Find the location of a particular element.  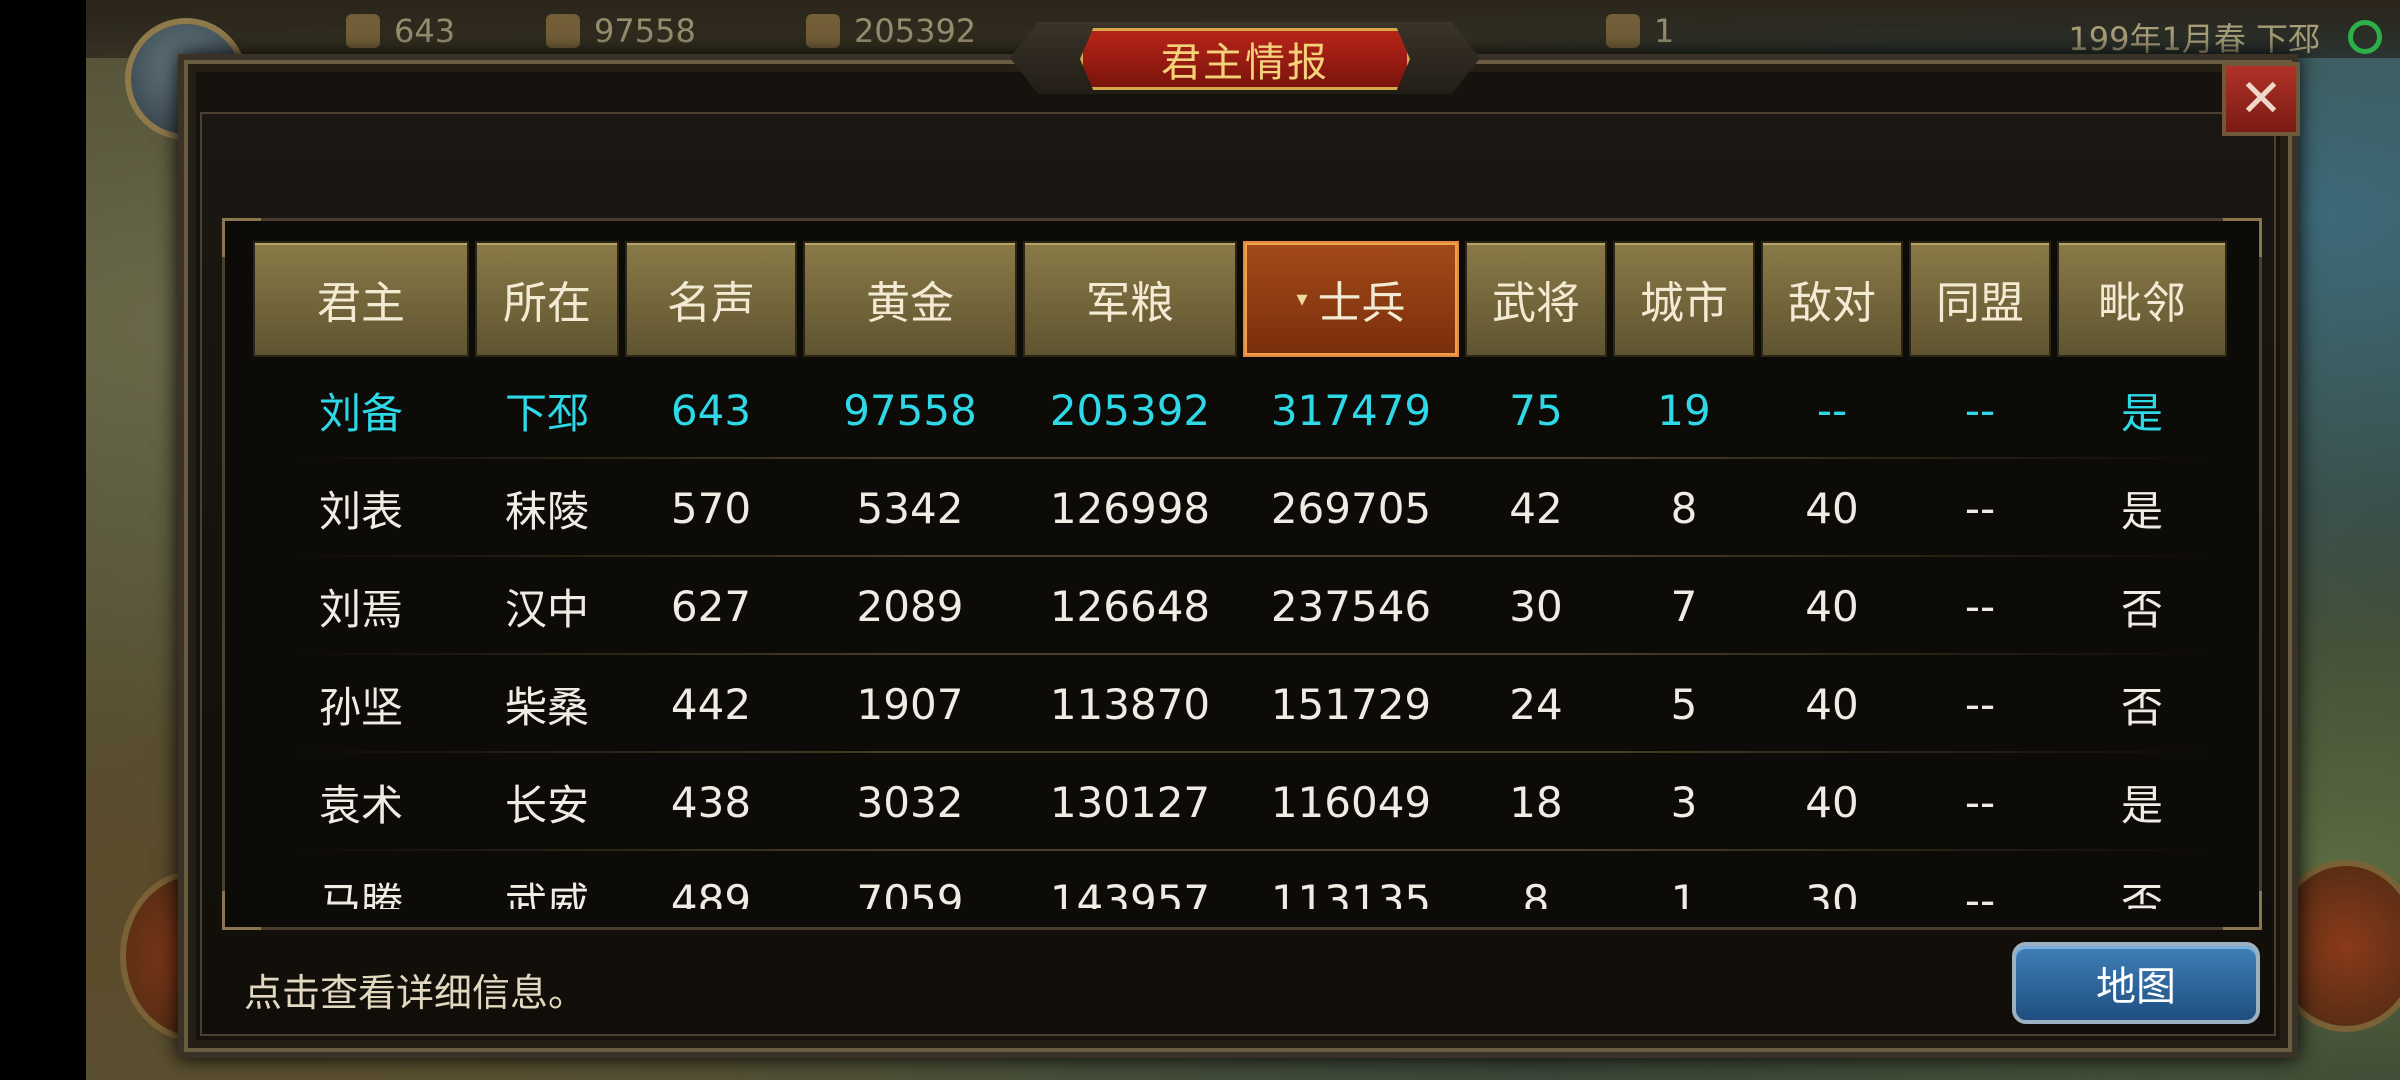

sort-arrow-icon: ▾ is located at coordinates (1302, 299).